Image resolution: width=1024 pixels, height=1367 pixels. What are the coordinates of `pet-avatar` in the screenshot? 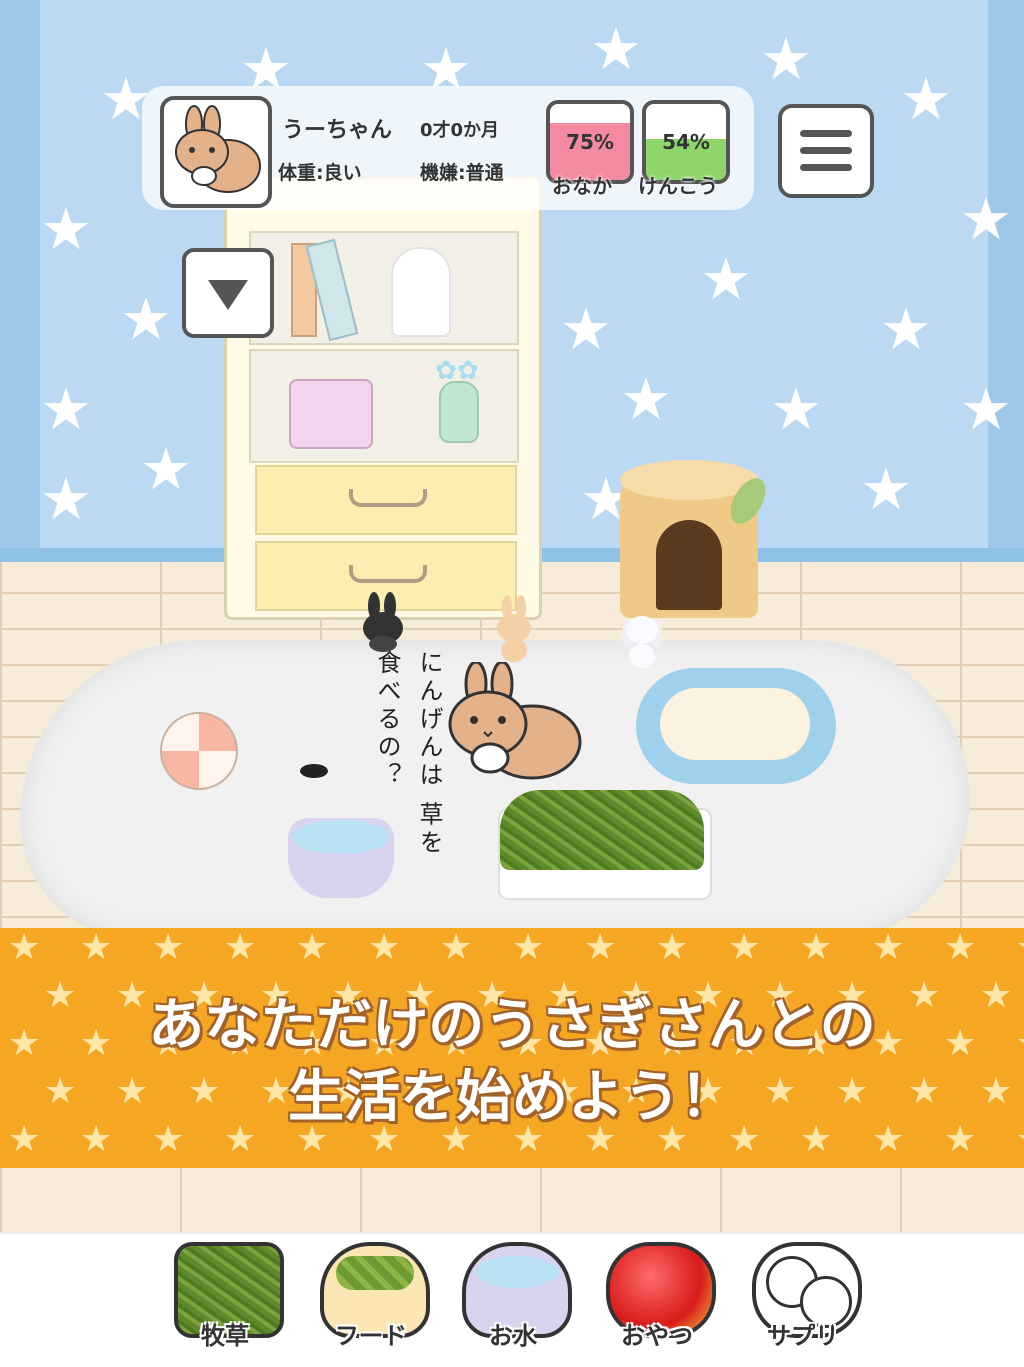 It's located at (216, 152).